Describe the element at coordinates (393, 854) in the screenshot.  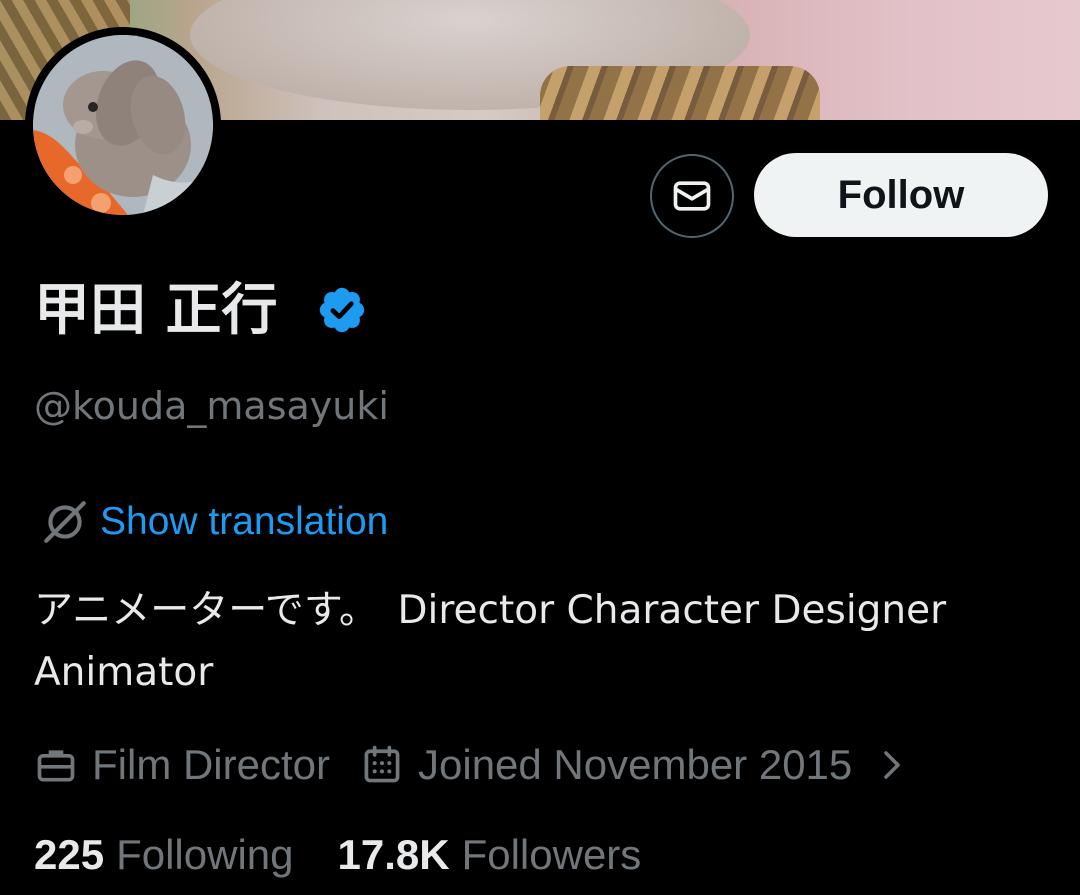
I see `followers-count: 17.8K` at that location.